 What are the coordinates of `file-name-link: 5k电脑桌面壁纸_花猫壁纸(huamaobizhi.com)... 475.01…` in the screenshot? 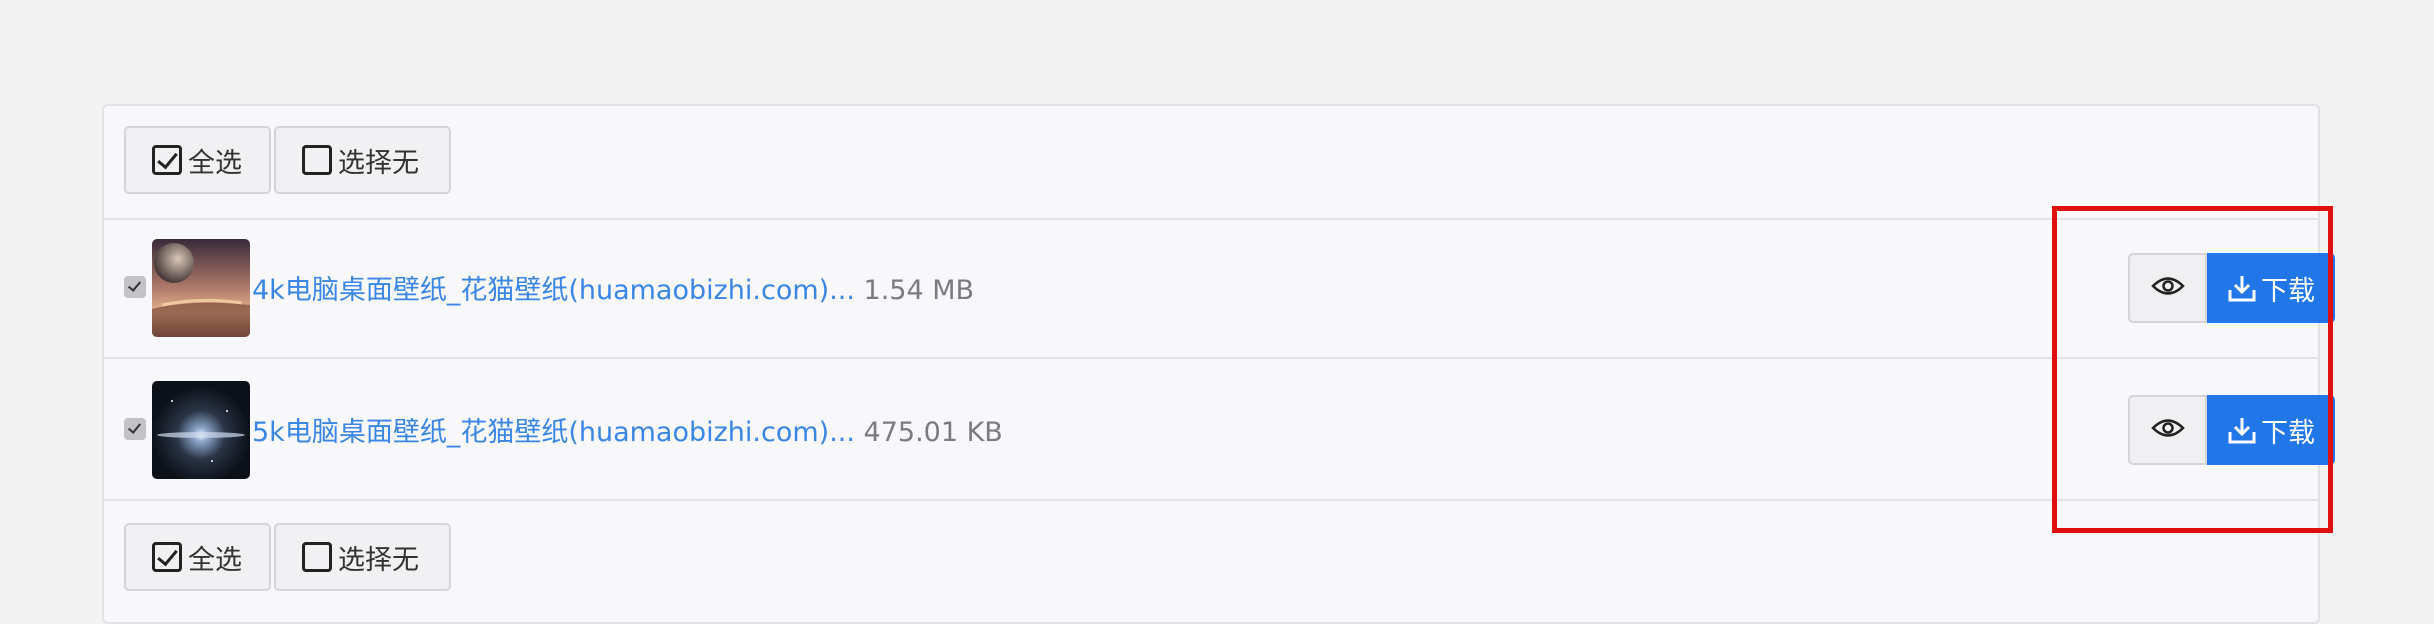 It's located at (627, 429).